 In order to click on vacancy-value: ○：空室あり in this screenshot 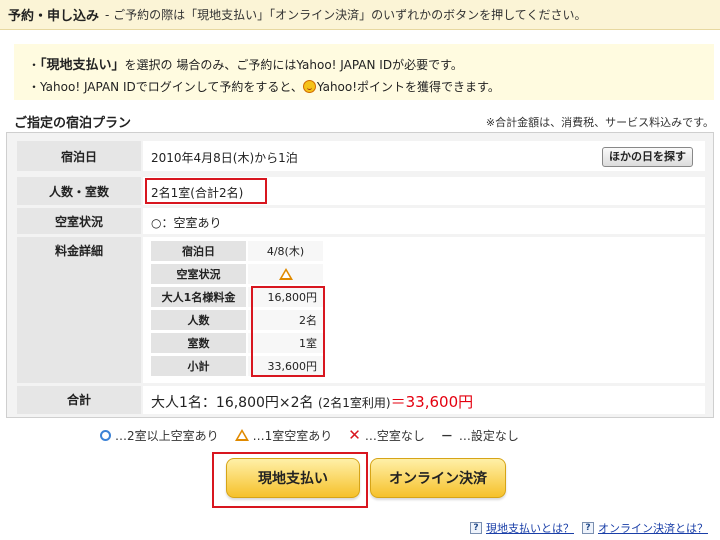, I will do `click(186, 223)`.